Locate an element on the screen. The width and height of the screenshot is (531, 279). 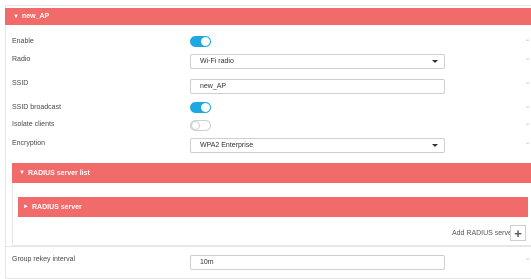
ssid-label: SSID is located at coordinates (20, 83).